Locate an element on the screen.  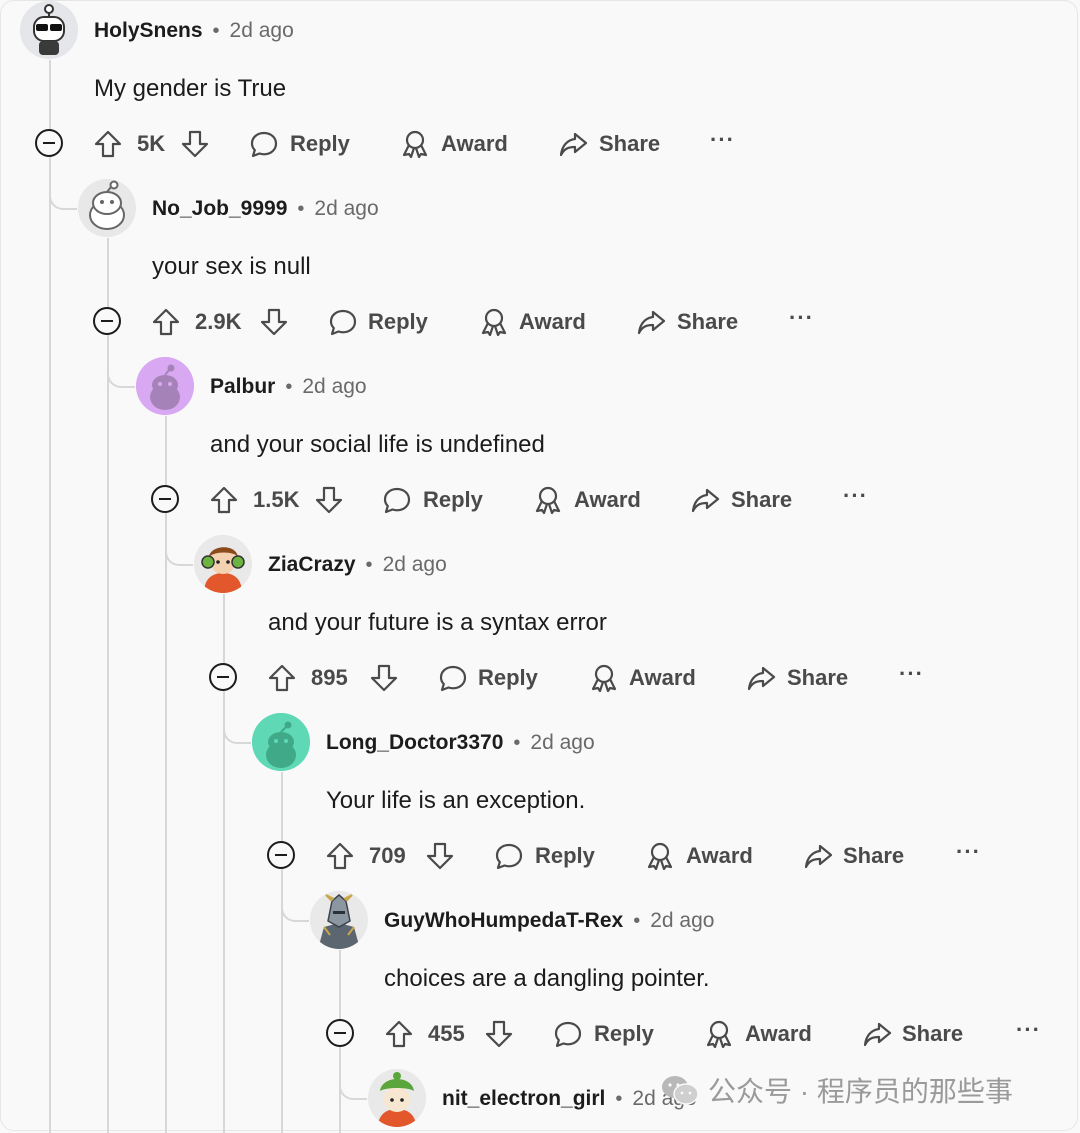
username: No_Job_9999 is located at coordinates (219, 209).